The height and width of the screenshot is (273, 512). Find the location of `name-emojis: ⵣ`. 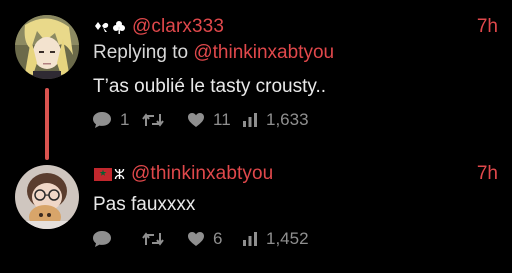

name-emojis: ⵣ is located at coordinates (109, 174).